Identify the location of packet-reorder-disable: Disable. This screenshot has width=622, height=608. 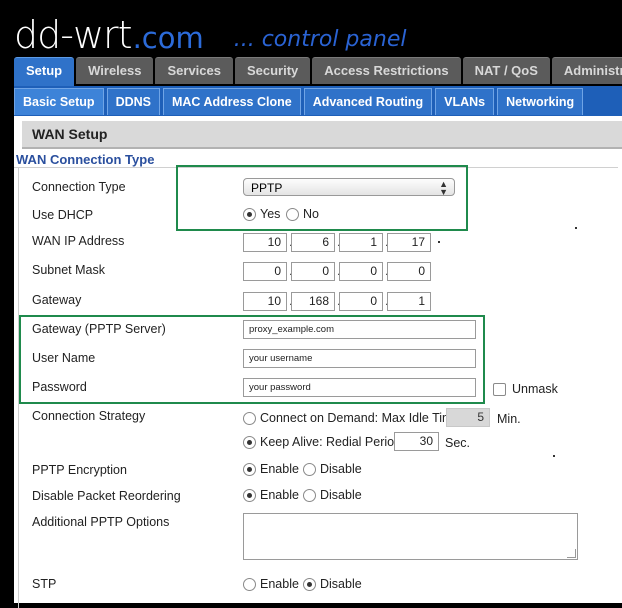
(332, 495).